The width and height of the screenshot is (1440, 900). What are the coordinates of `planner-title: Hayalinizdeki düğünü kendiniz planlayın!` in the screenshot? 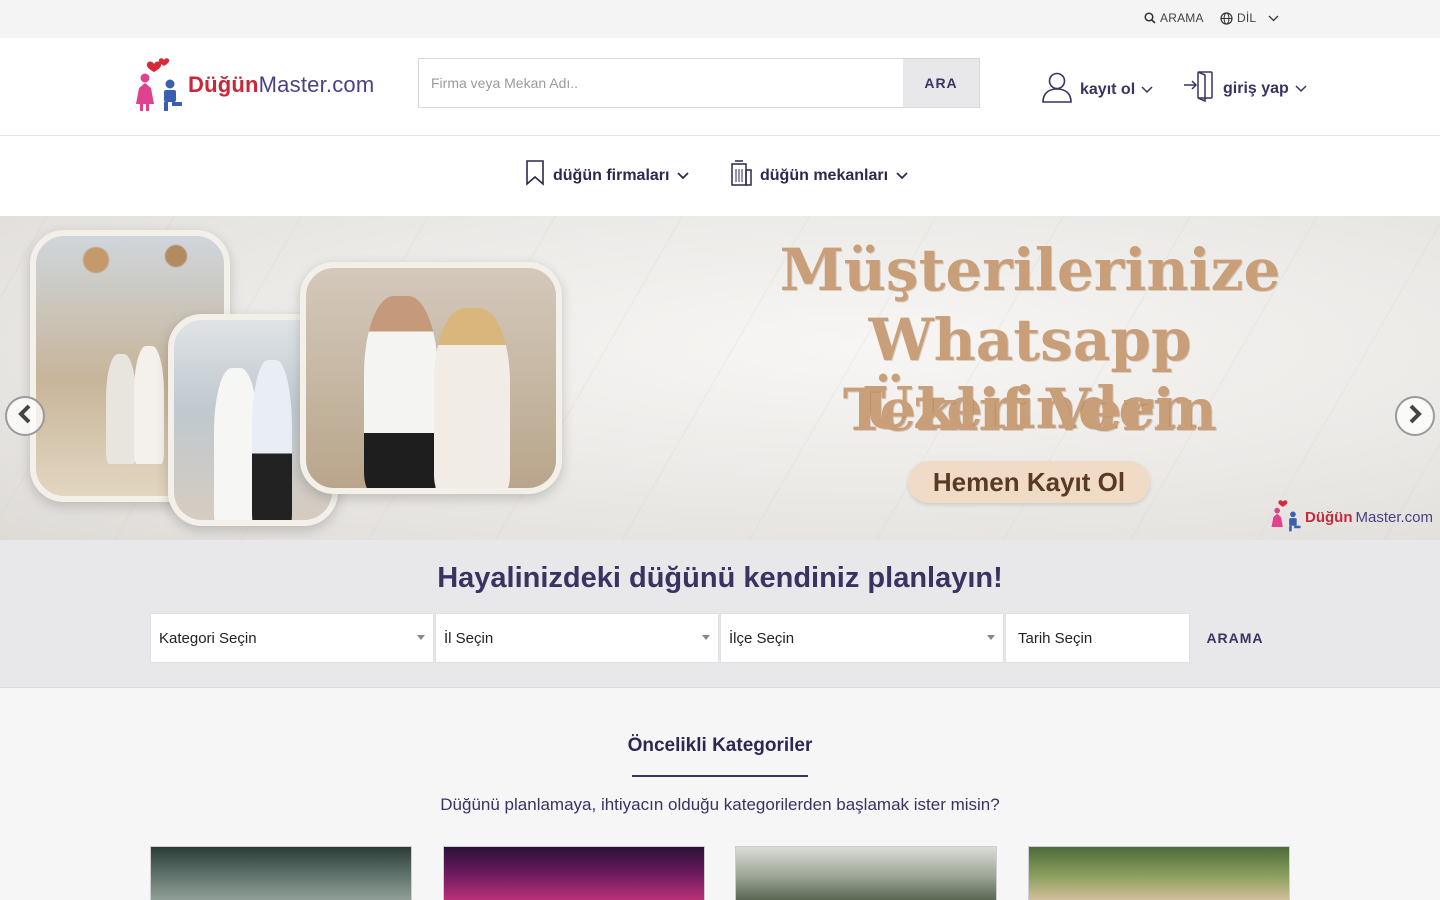 It's located at (720, 578).